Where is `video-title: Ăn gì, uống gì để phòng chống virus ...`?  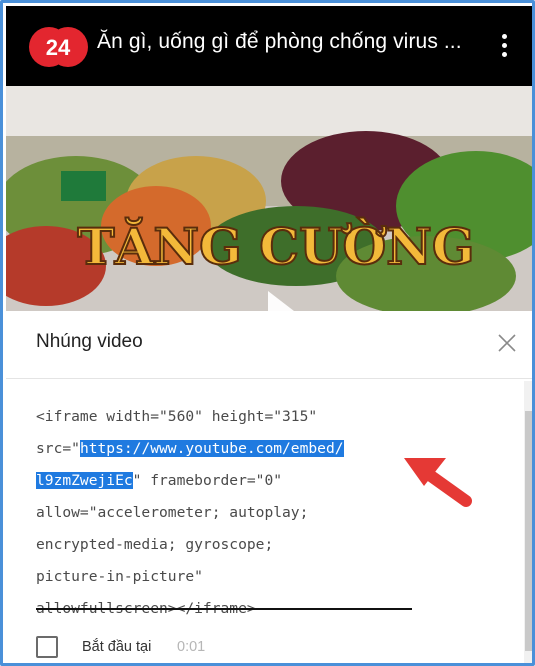
video-title: Ăn gì, uống gì để phòng chống virus ... is located at coordinates (279, 42).